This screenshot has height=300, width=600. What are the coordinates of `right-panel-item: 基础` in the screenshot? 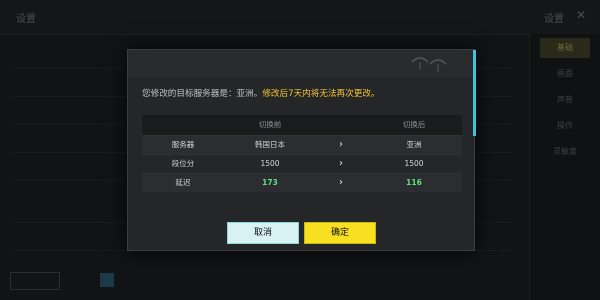 It's located at (565, 48).